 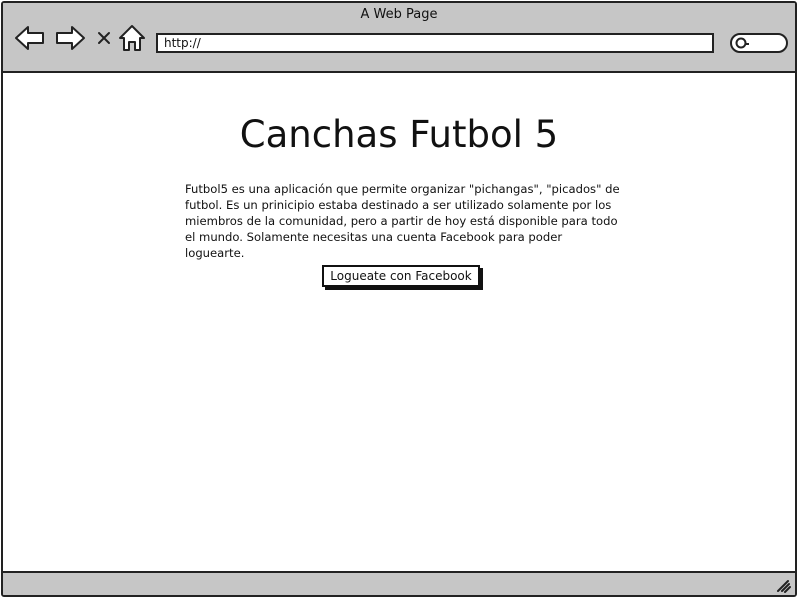 What do you see at coordinates (70, 38) in the screenshot?
I see `forward-arrow-icon` at bounding box center [70, 38].